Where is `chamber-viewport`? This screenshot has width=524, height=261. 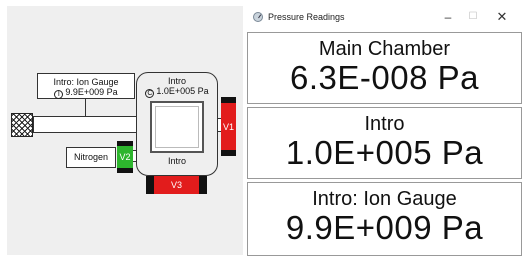
chamber-viewport is located at coordinates (177, 127).